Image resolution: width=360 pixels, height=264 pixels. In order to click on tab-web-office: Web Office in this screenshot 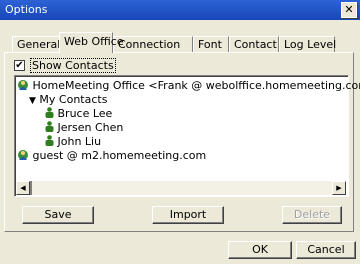, I will do `click(91, 42)`.